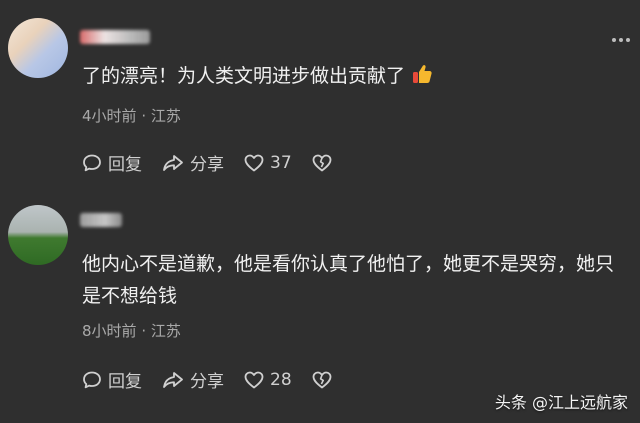  I want to click on comment-actions: 回复 分享 37, so click(217, 162).